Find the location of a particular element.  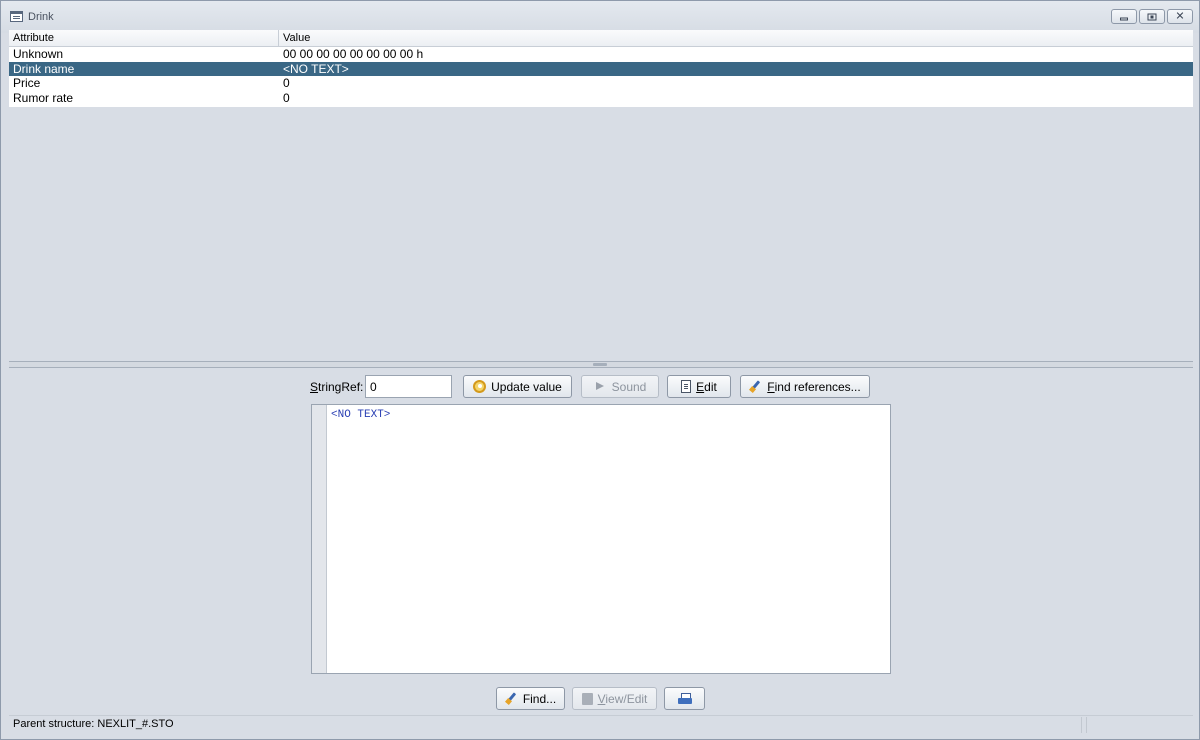

view-edit-button: View/Edit is located at coordinates (614, 698).